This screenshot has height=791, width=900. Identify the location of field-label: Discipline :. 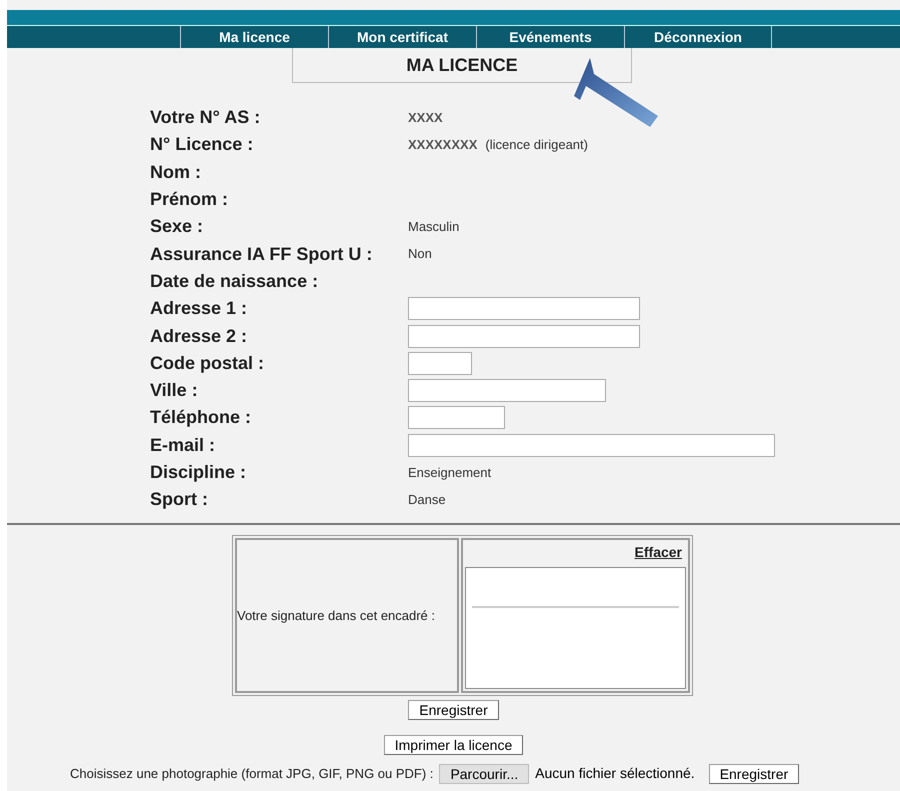
(199, 472).